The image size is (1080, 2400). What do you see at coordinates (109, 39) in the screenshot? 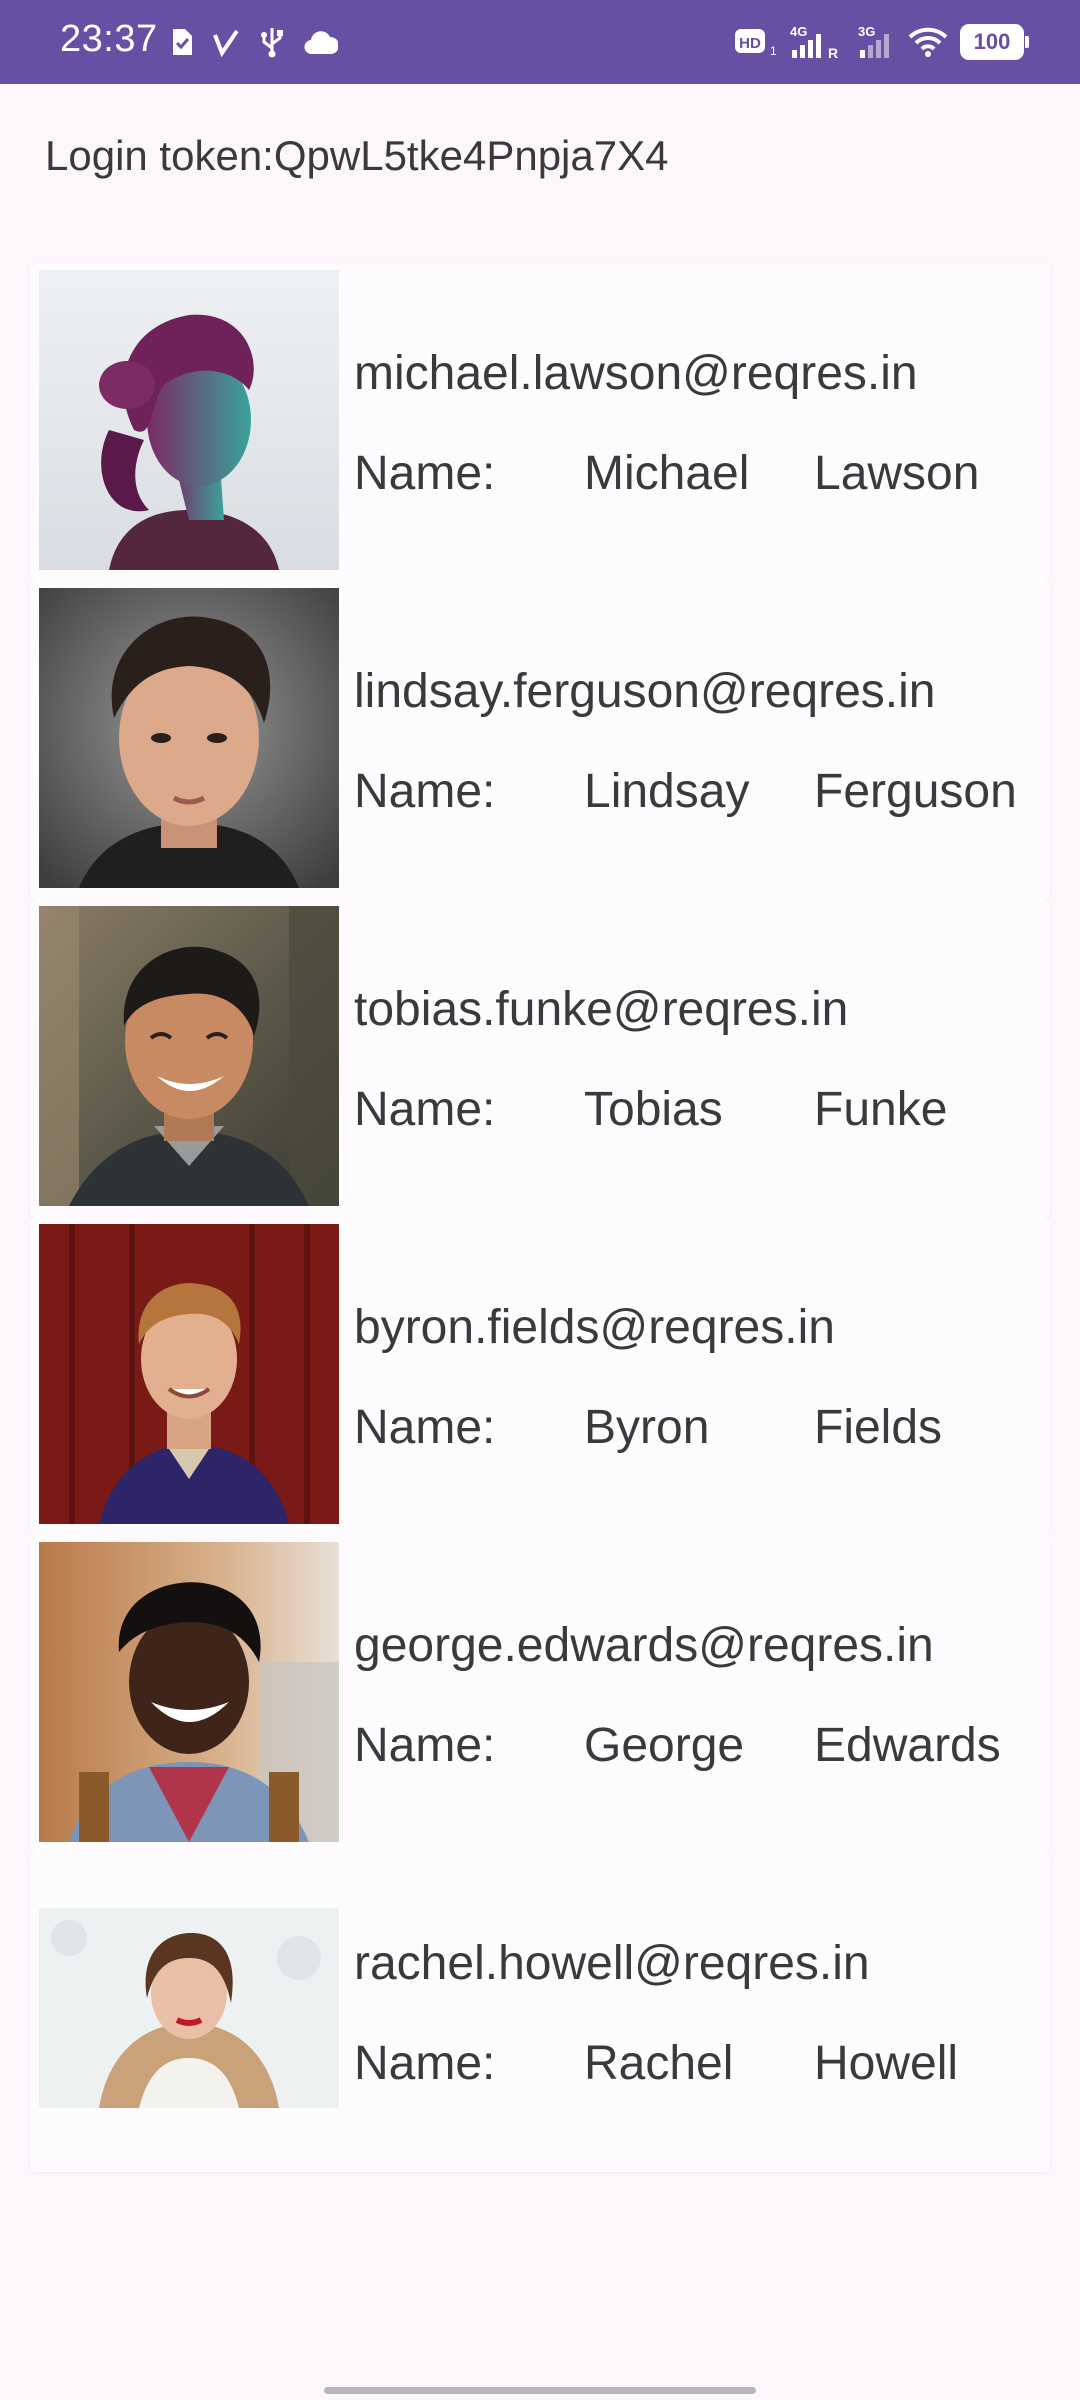
I see `status-time: 23:37` at bounding box center [109, 39].